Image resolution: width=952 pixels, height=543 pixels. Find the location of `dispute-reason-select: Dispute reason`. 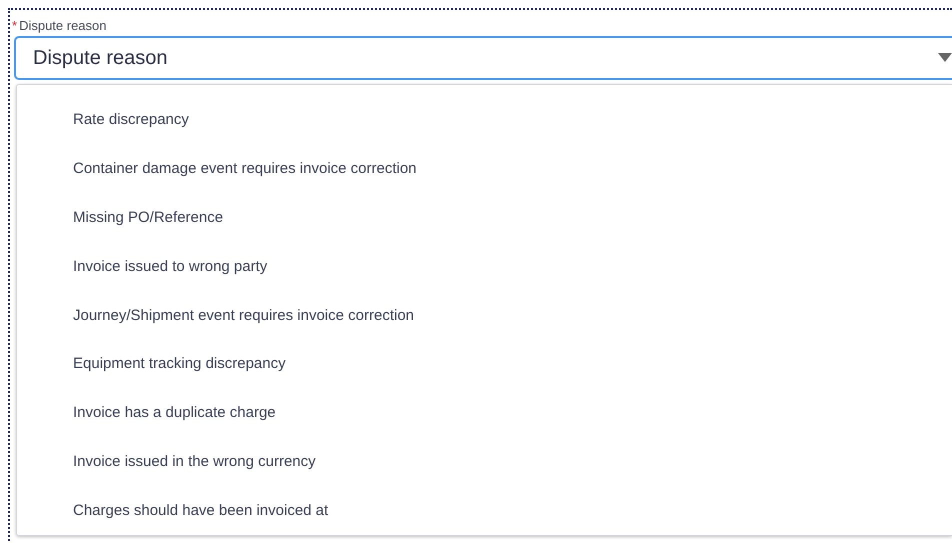

dispute-reason-select: Dispute reason is located at coordinates (483, 58).